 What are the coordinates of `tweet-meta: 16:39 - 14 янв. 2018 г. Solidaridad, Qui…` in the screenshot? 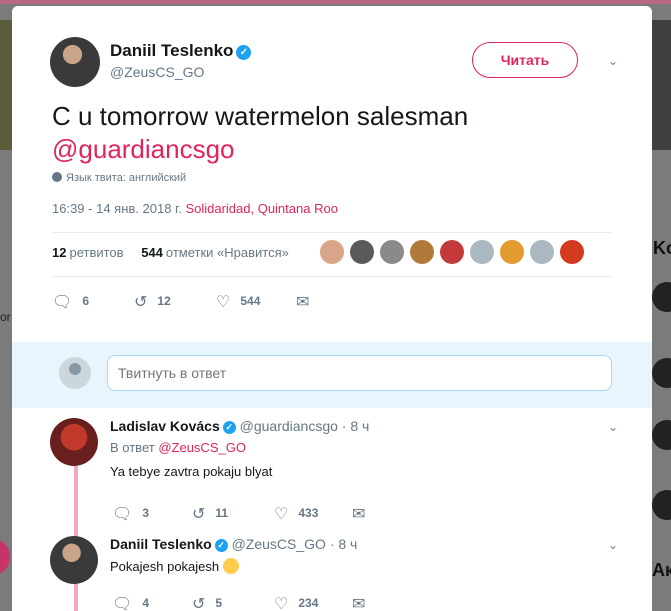 It's located at (195, 208).